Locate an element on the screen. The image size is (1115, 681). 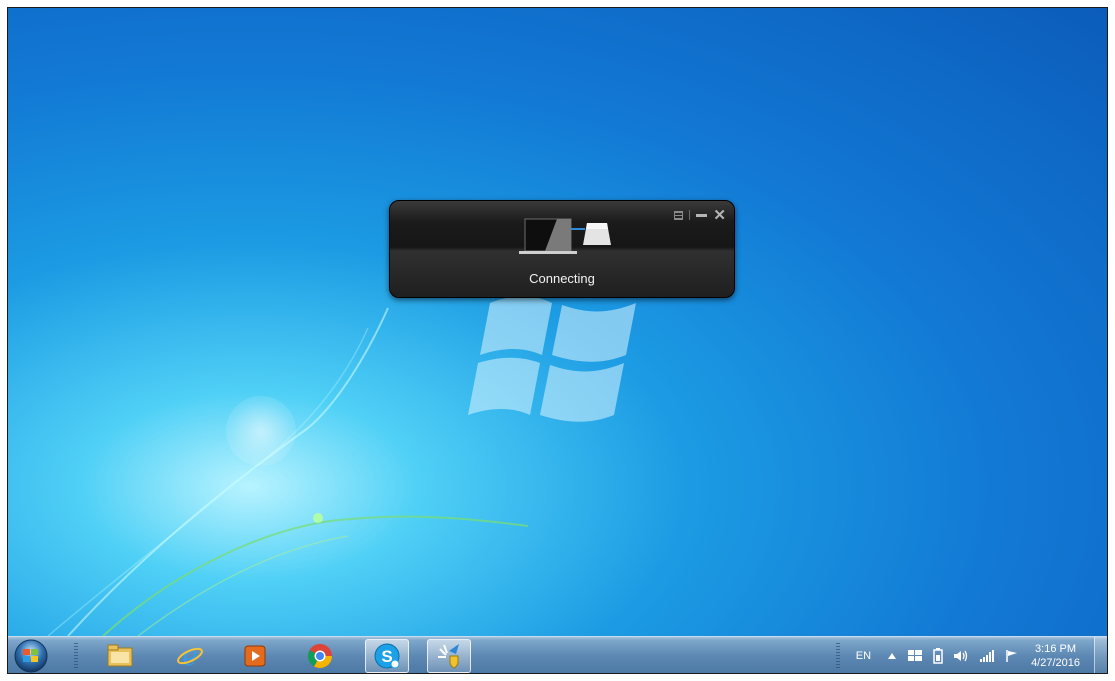
clock: 3:16 PM 4/27/2016 is located at coordinates (1055, 656).